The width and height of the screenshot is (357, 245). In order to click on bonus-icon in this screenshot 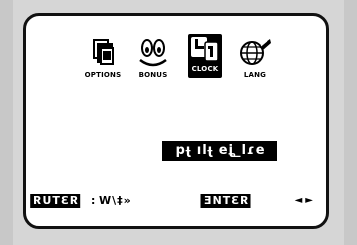, I will do `click(153, 53)`.